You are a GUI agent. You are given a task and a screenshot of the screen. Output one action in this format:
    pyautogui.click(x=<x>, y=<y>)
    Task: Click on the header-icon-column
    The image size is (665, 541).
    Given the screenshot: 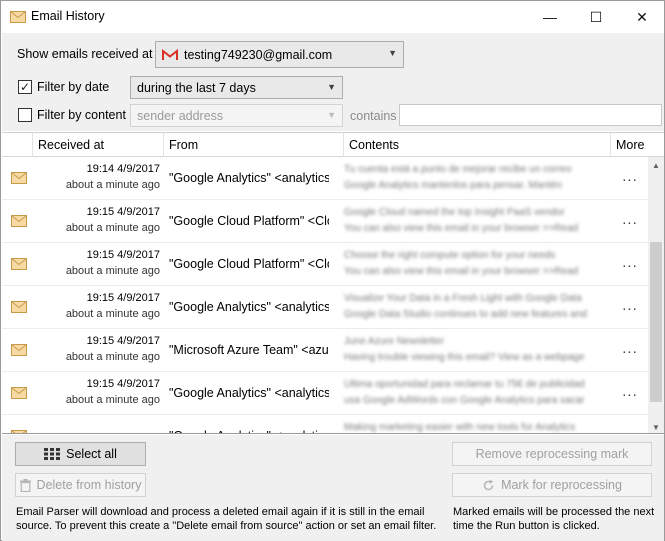 What is the action you would take?
    pyautogui.click(x=17, y=145)
    